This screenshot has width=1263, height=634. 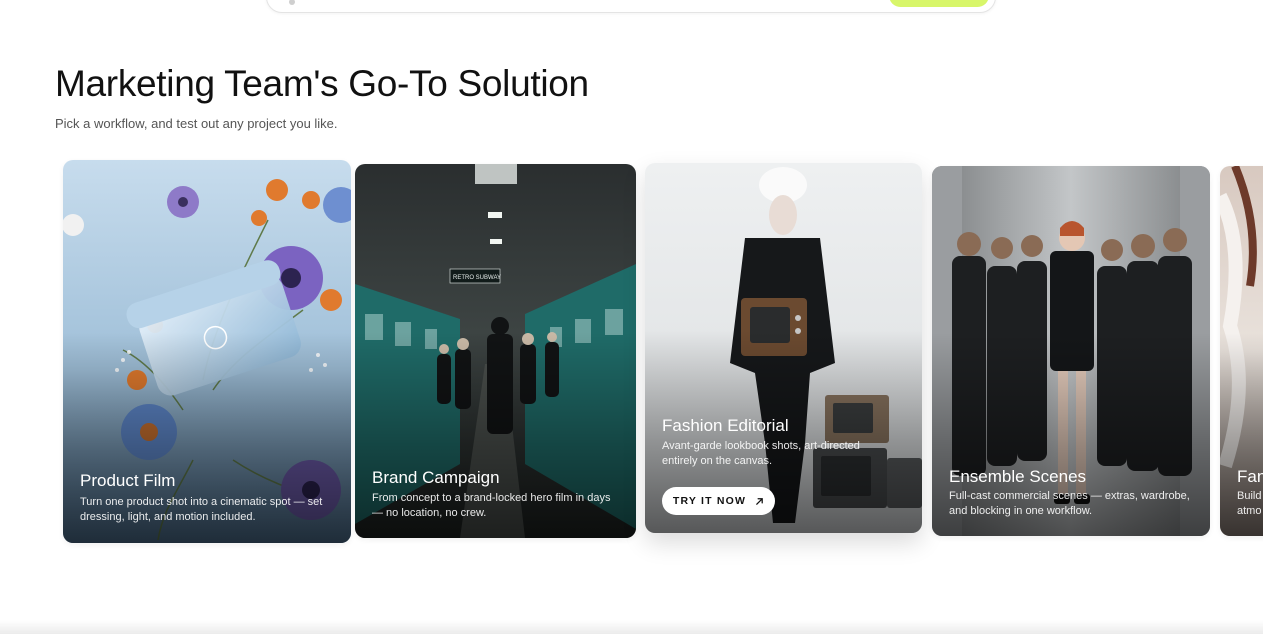 I want to click on try-it-now-label: TRY IT NOW, so click(x=709, y=501).